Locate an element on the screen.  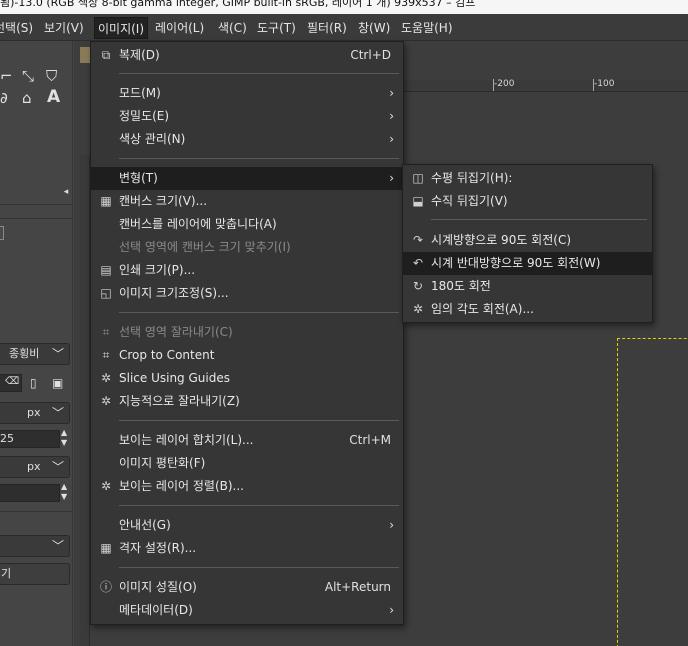
menu-view: 보기(V) is located at coordinates (64, 28).